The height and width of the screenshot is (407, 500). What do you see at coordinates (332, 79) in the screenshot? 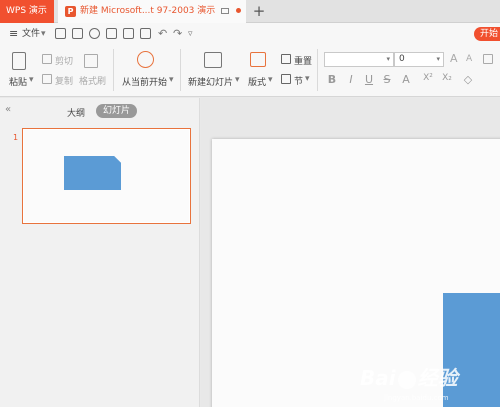
I see `bold-button: B` at bounding box center [332, 79].